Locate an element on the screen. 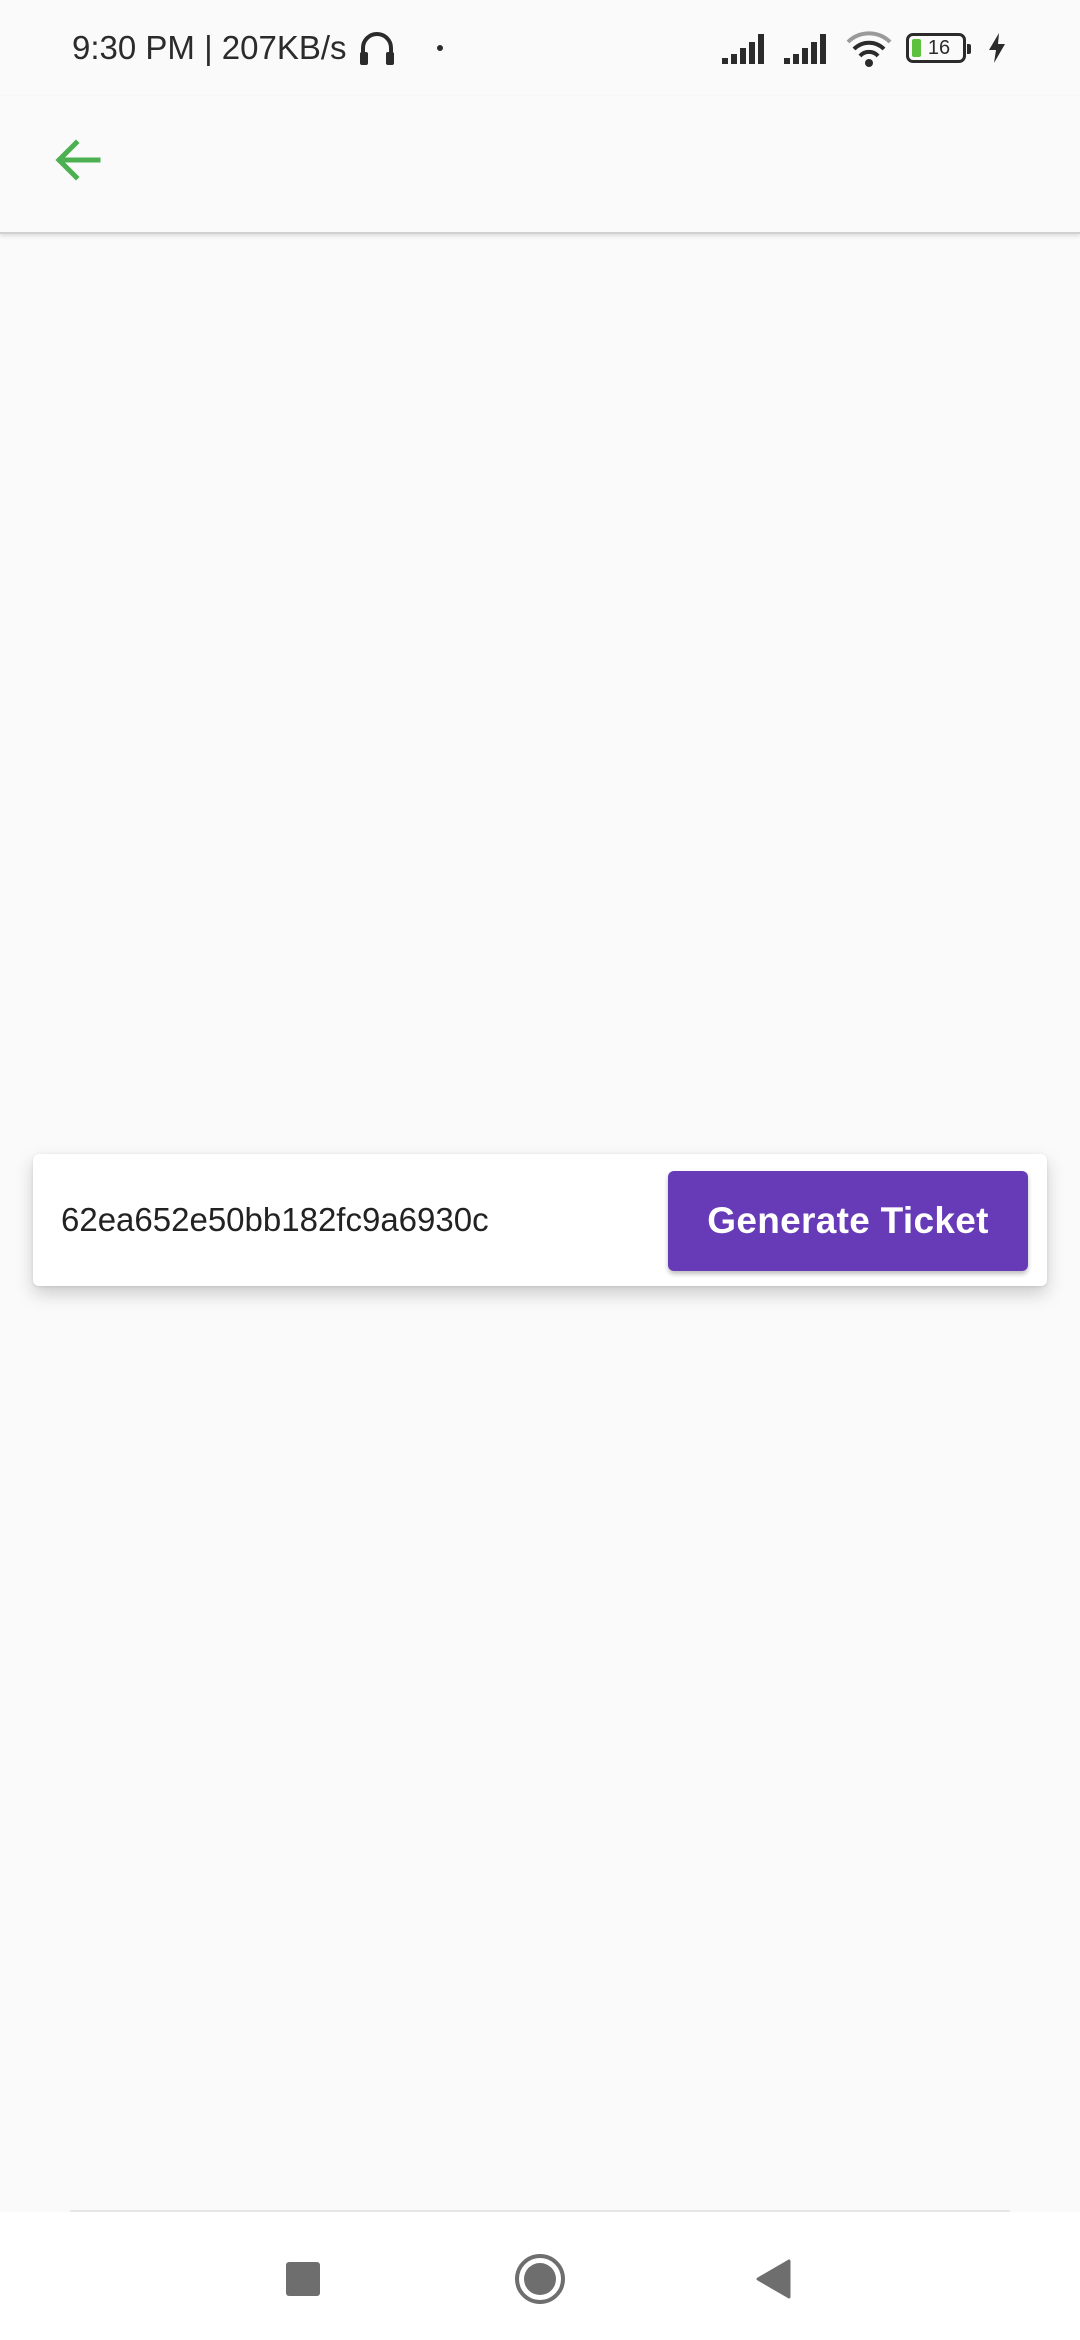 This screenshot has height=2340, width=1080. status-left: 9:30 PM | 207KB/s is located at coordinates (257, 48).